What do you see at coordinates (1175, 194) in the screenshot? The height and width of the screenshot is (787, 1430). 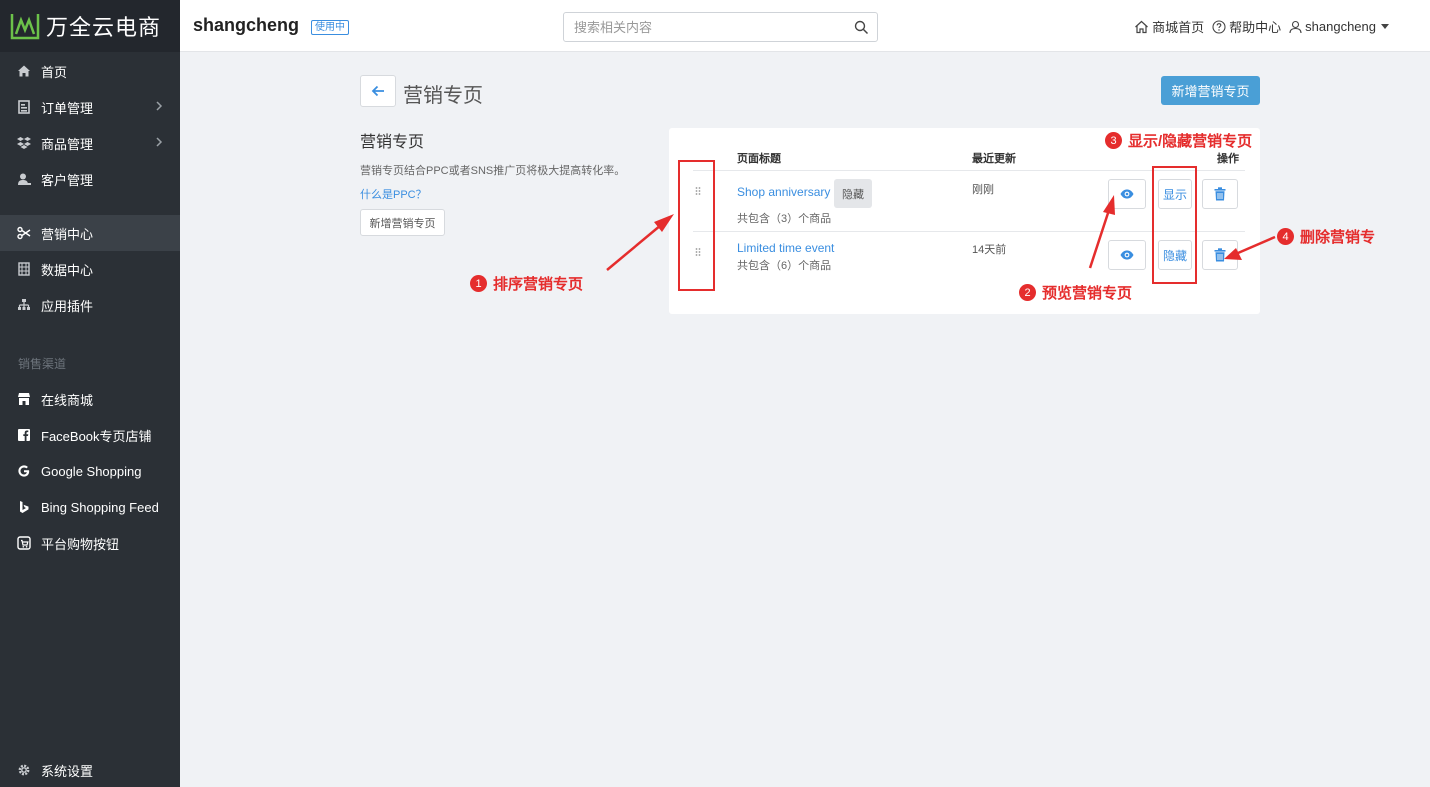 I see `show-button: 显示` at bounding box center [1175, 194].